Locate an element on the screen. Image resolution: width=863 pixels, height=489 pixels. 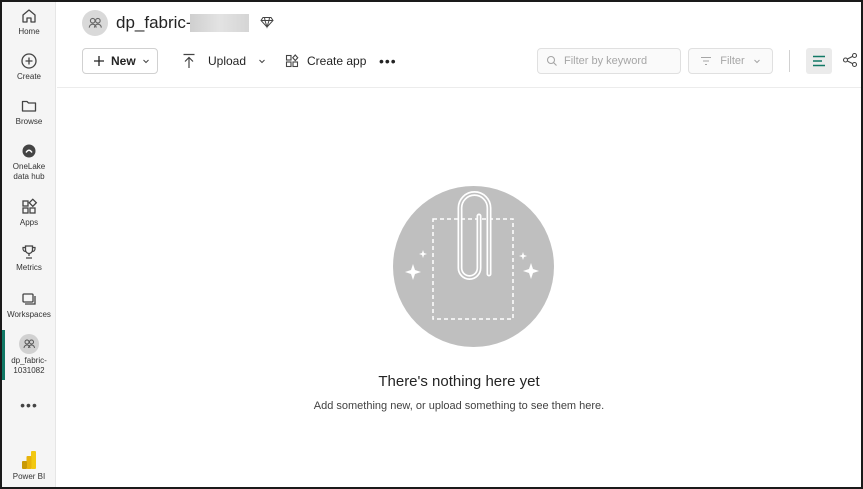
nav-apps: Apps is located at coordinates (29, 213).